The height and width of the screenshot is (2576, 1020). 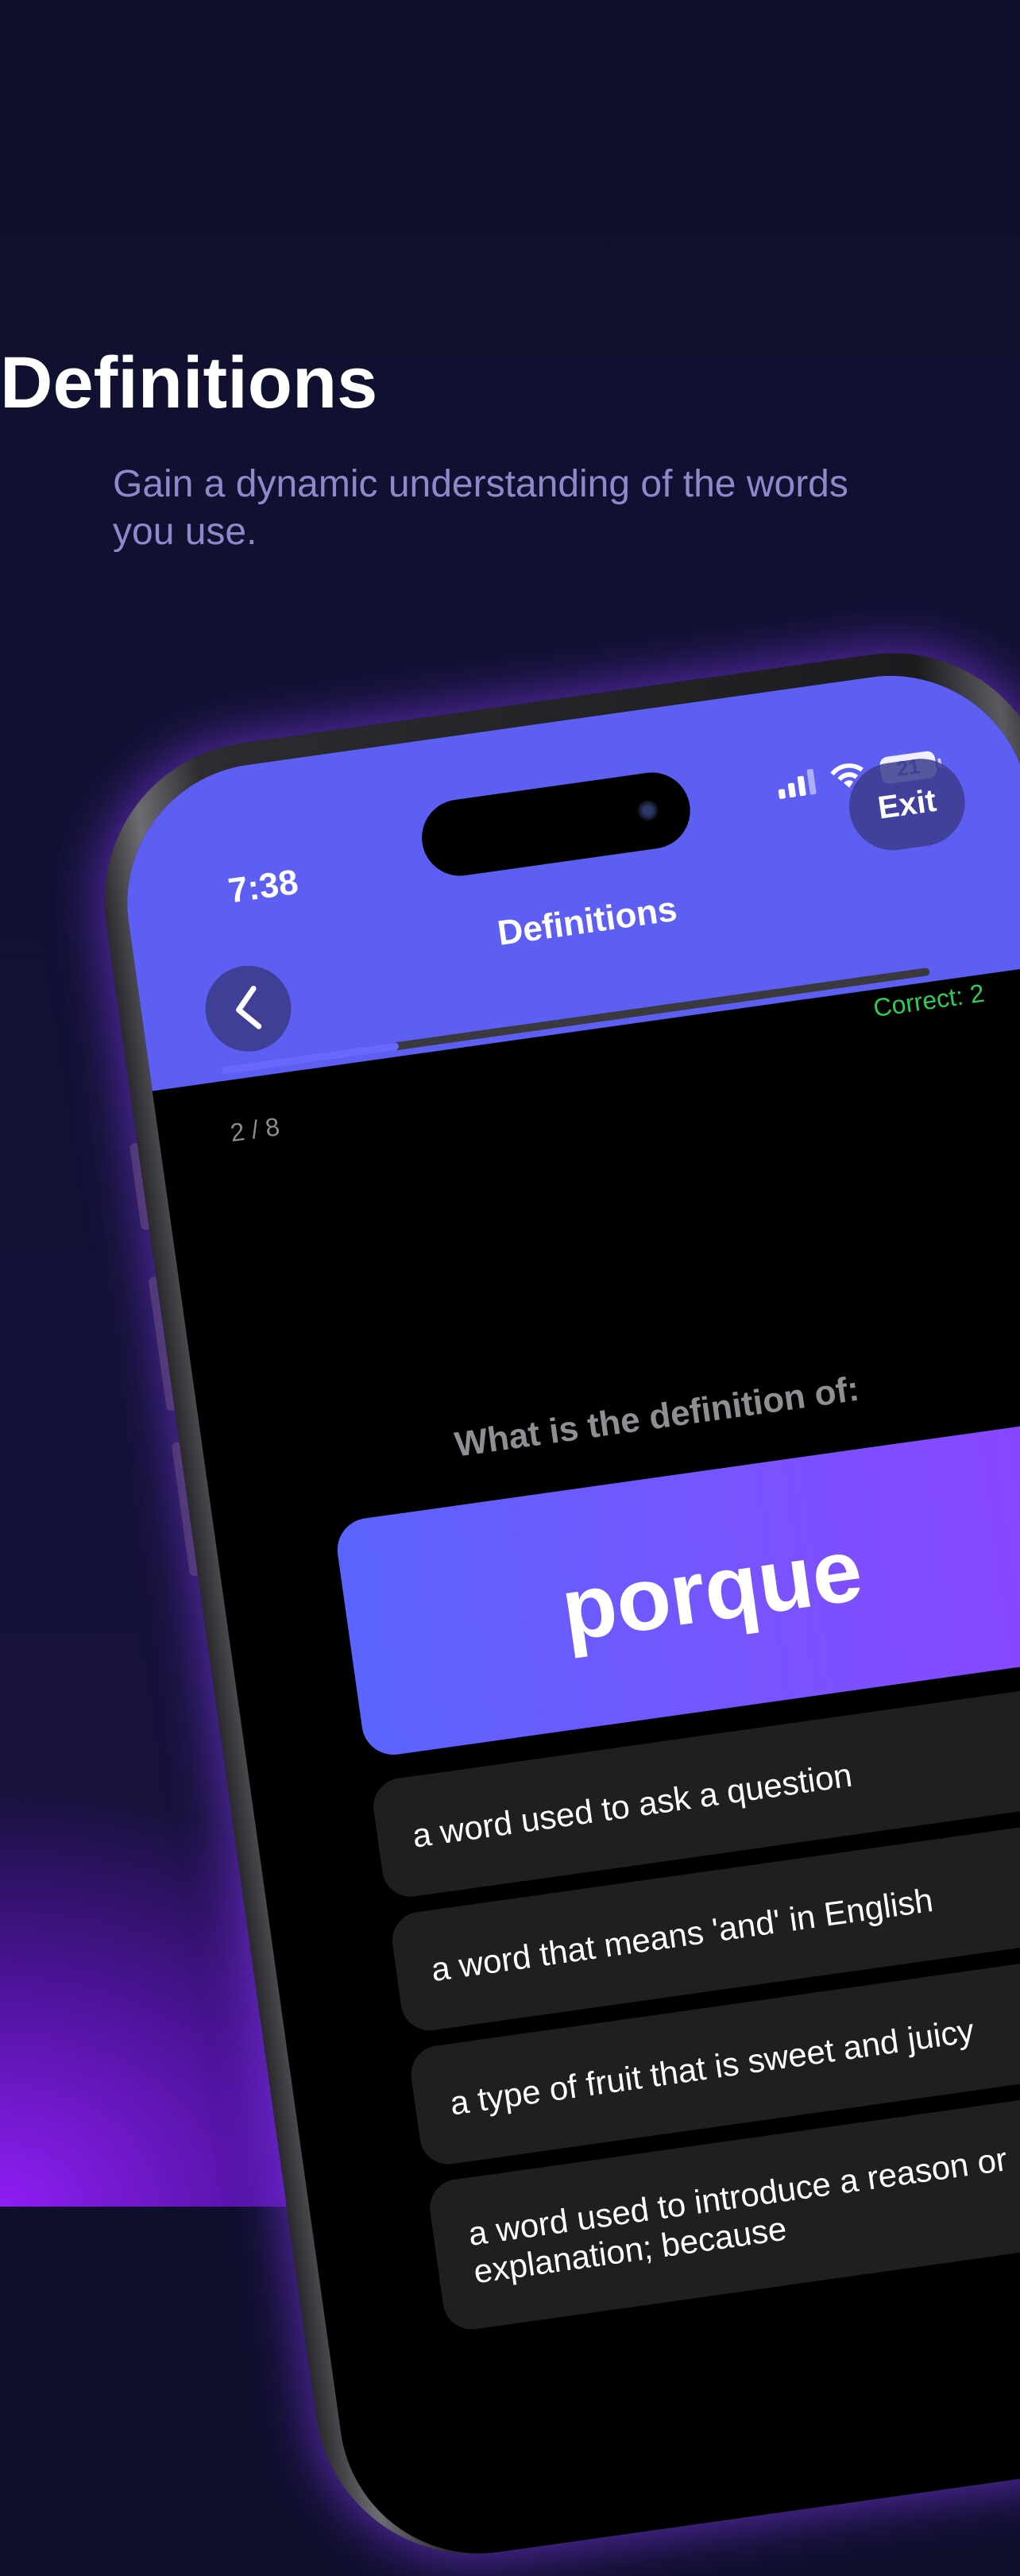 I want to click on dynamic-island, so click(x=555, y=824).